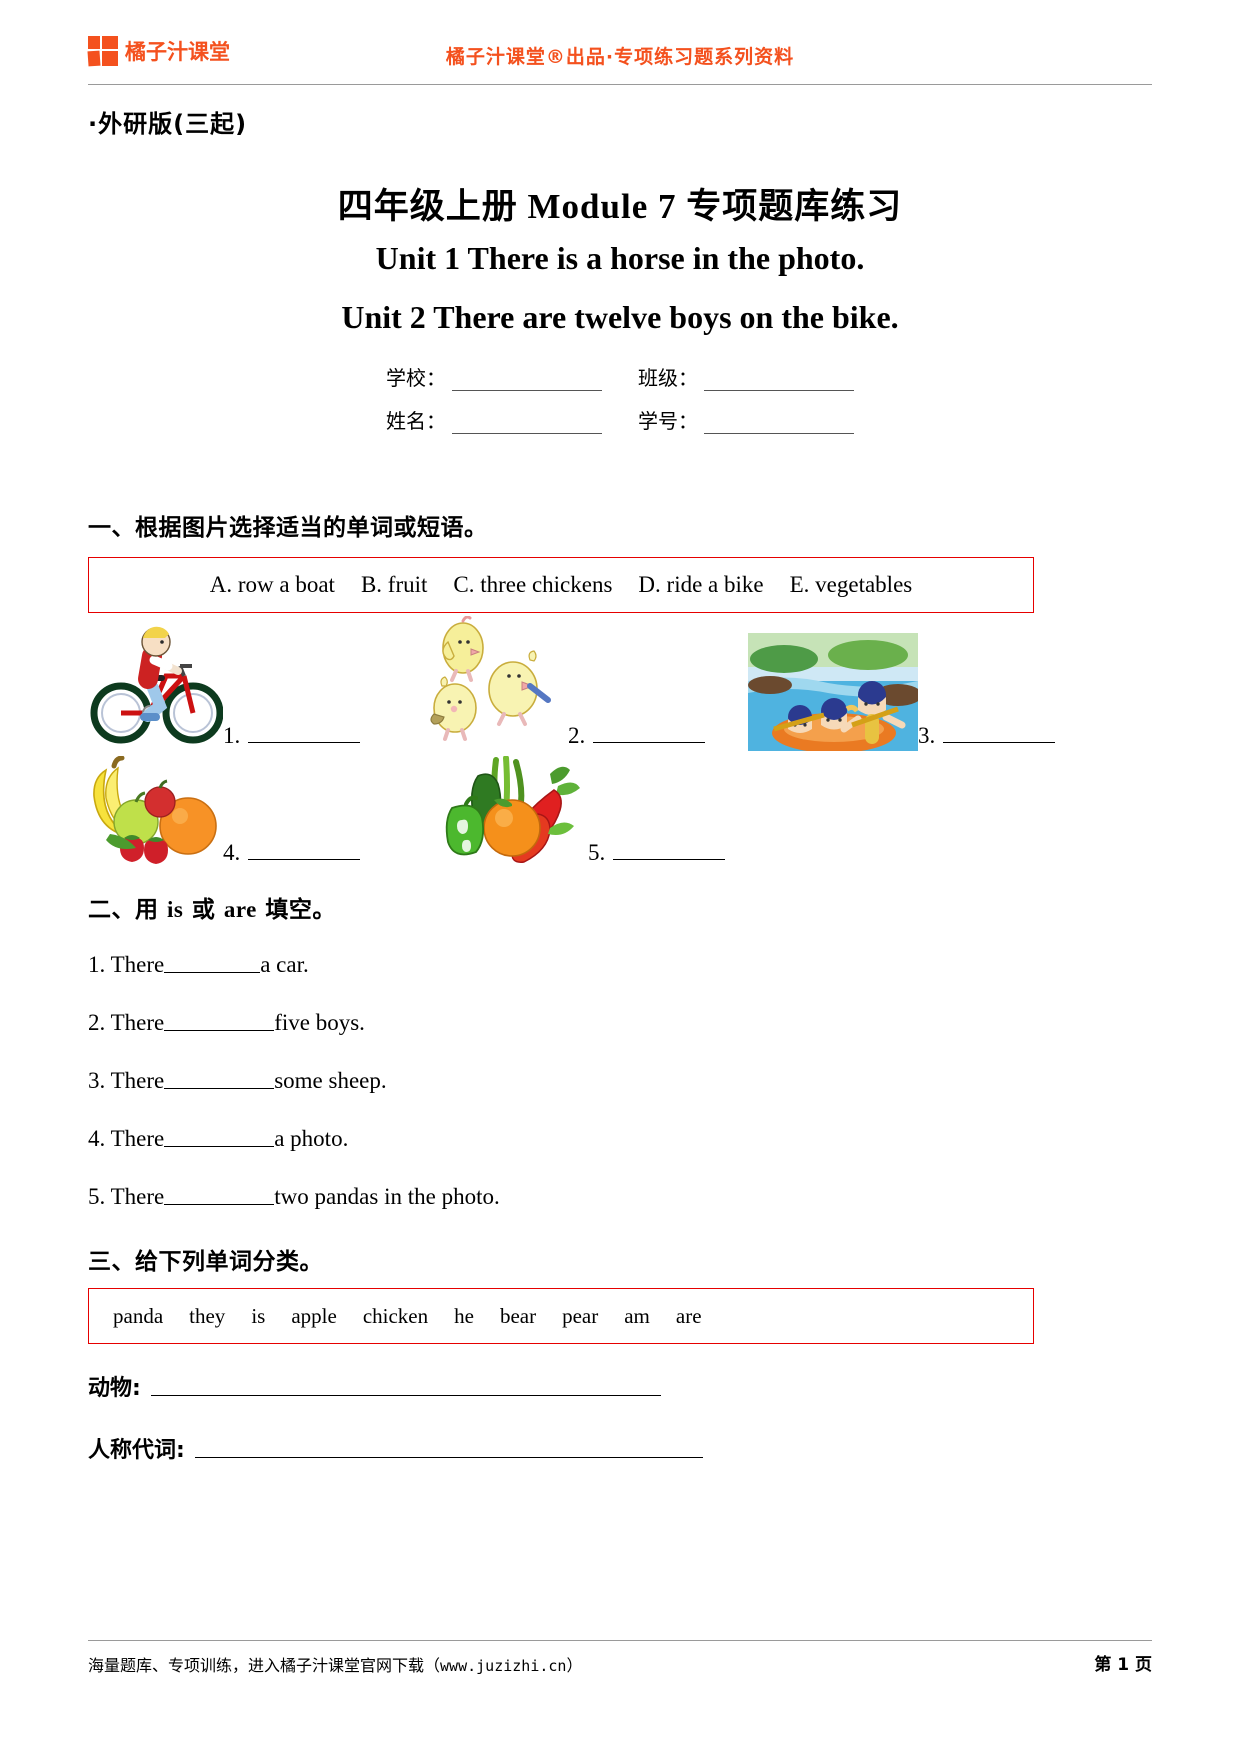  I want to click on fill-question-3-suffix: some sheep., so click(330, 1080).